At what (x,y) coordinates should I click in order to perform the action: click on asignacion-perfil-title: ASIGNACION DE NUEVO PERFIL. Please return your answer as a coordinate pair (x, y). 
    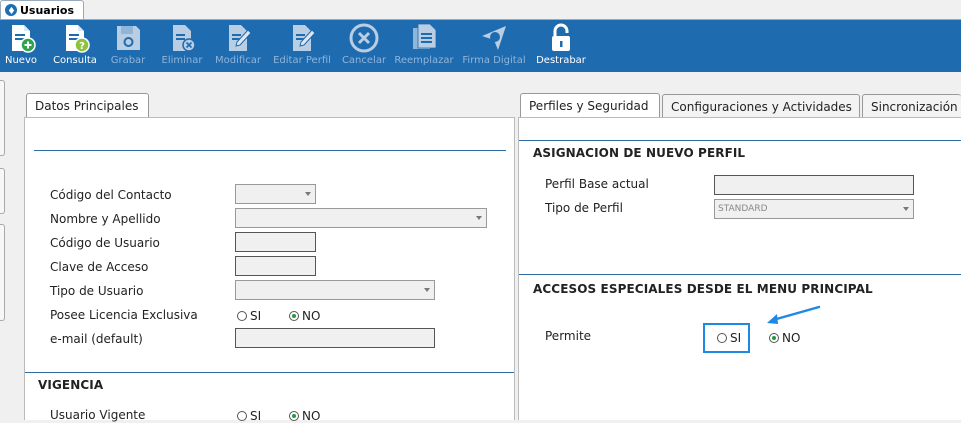
    Looking at the image, I should click on (639, 153).